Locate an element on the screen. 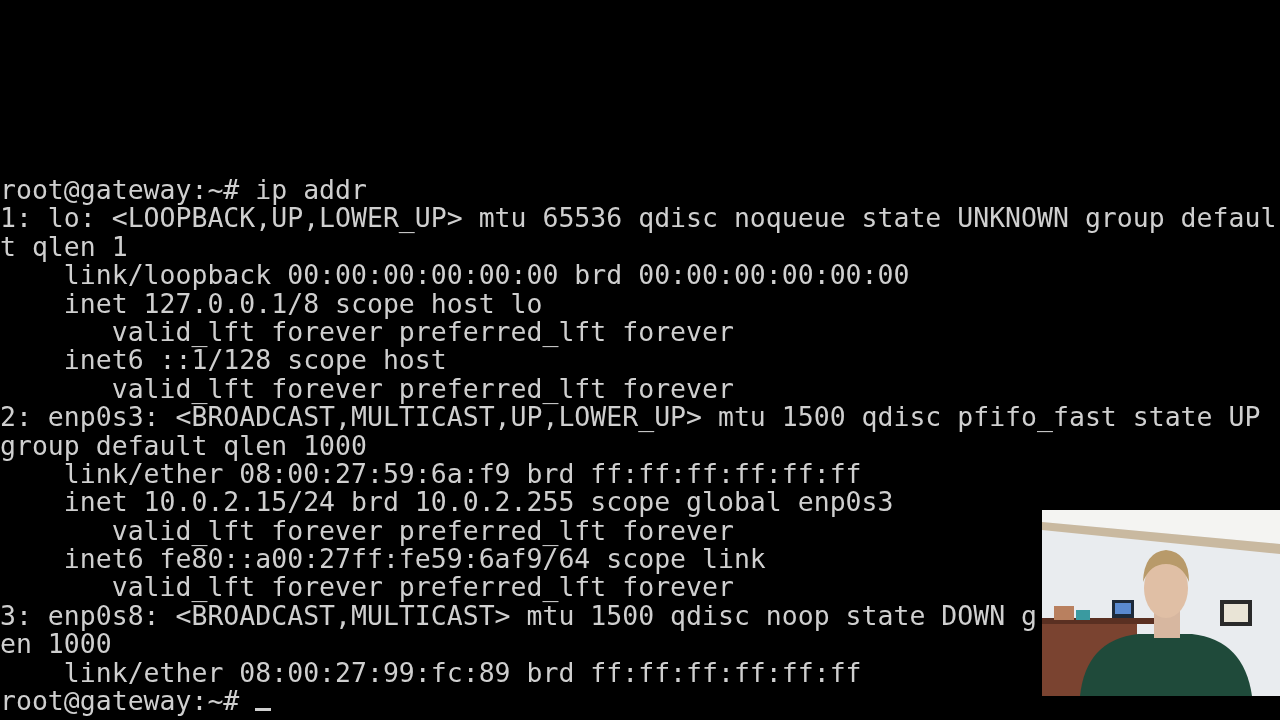 Image resolution: width=1280 pixels, height=720 pixels. terminal-line: link/ether 08:00:27:99:fc:89 brd ff:ff:ff:ff:ff:ff is located at coordinates (462, 673).